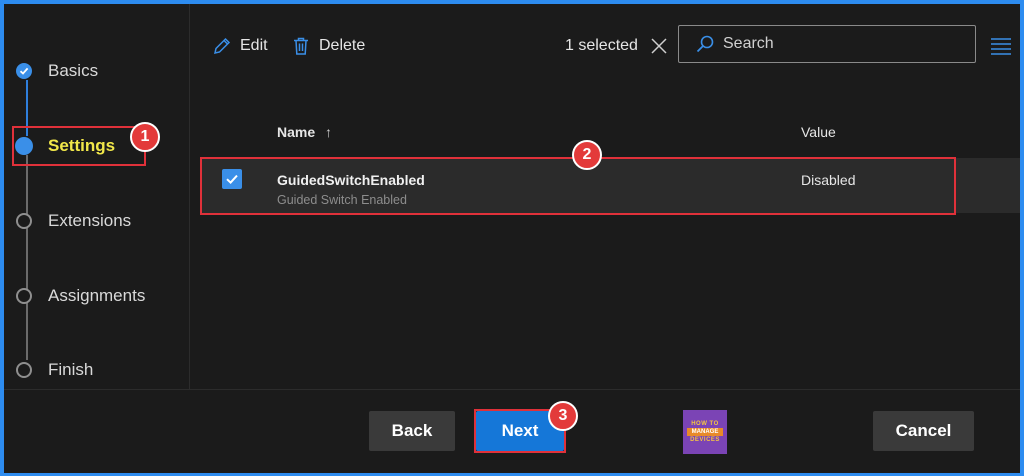 The height and width of the screenshot is (476, 1024). I want to click on column-header-name: Name ↑, so click(304, 132).